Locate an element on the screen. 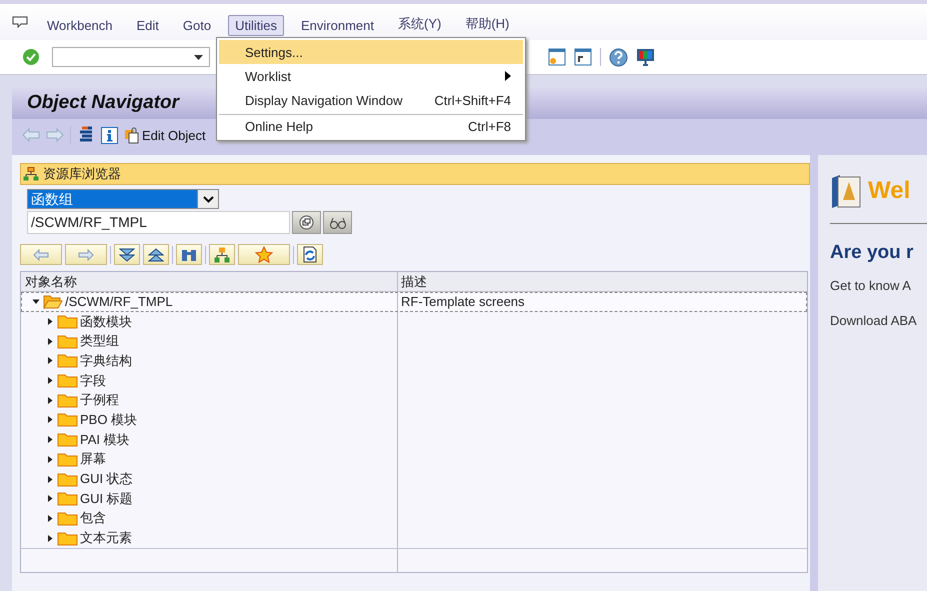 The image size is (927, 591). back-button is located at coordinates (41, 254).